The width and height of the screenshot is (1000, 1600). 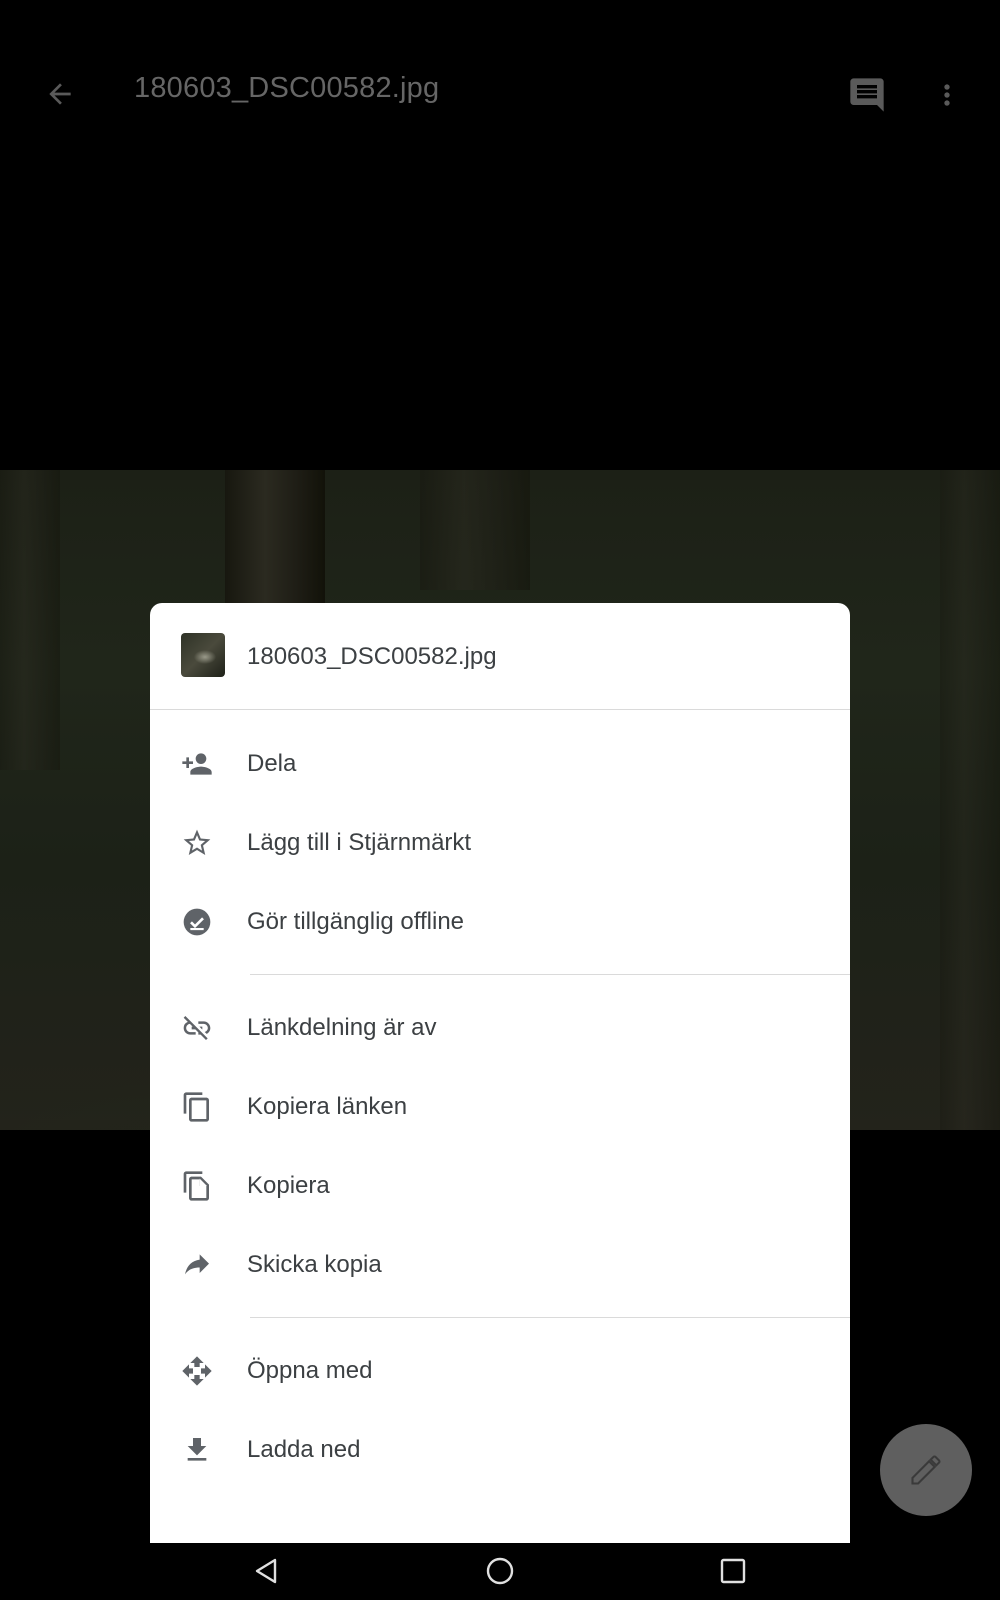 What do you see at coordinates (500, 1106) in the screenshot?
I see `menu-item-copy-link: Kopiera länken` at bounding box center [500, 1106].